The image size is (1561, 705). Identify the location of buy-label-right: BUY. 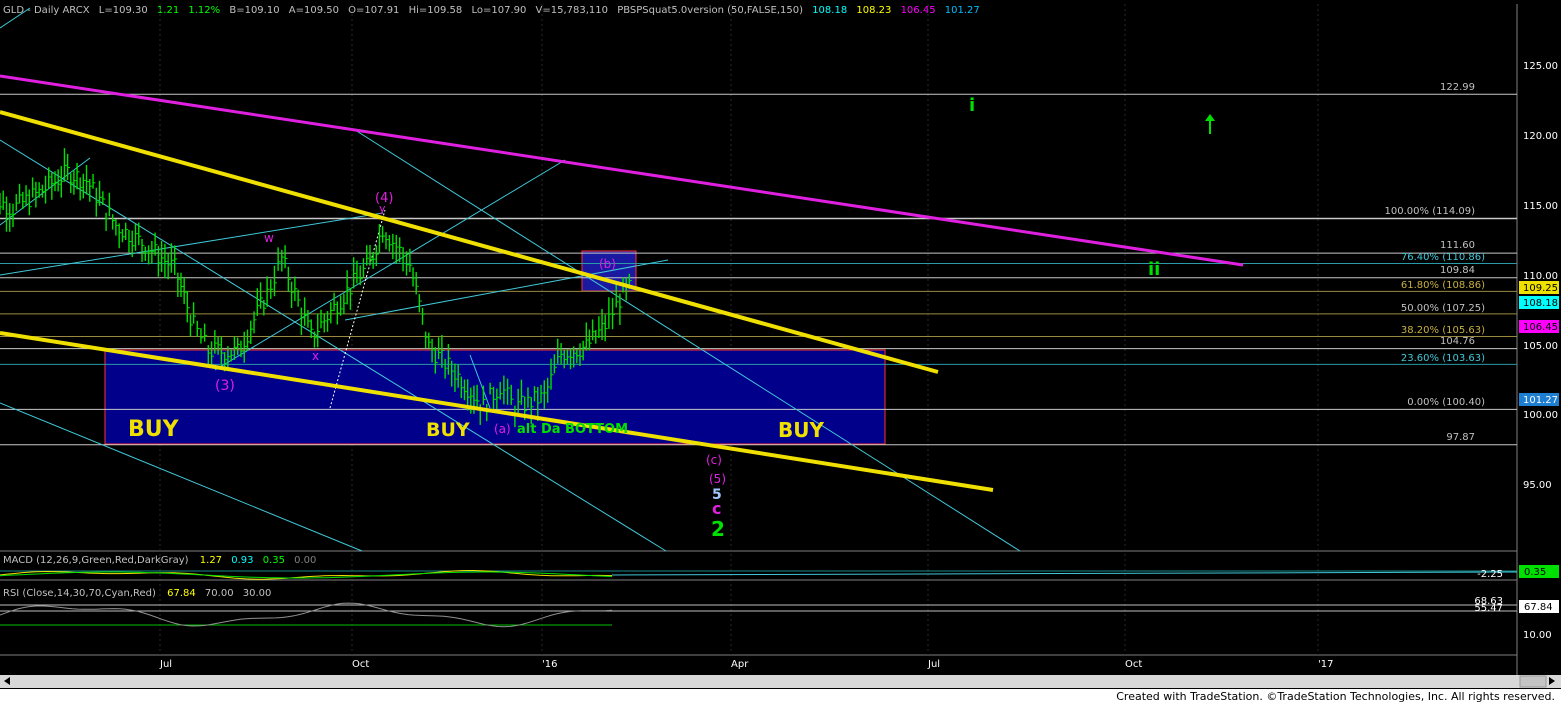
(801, 430).